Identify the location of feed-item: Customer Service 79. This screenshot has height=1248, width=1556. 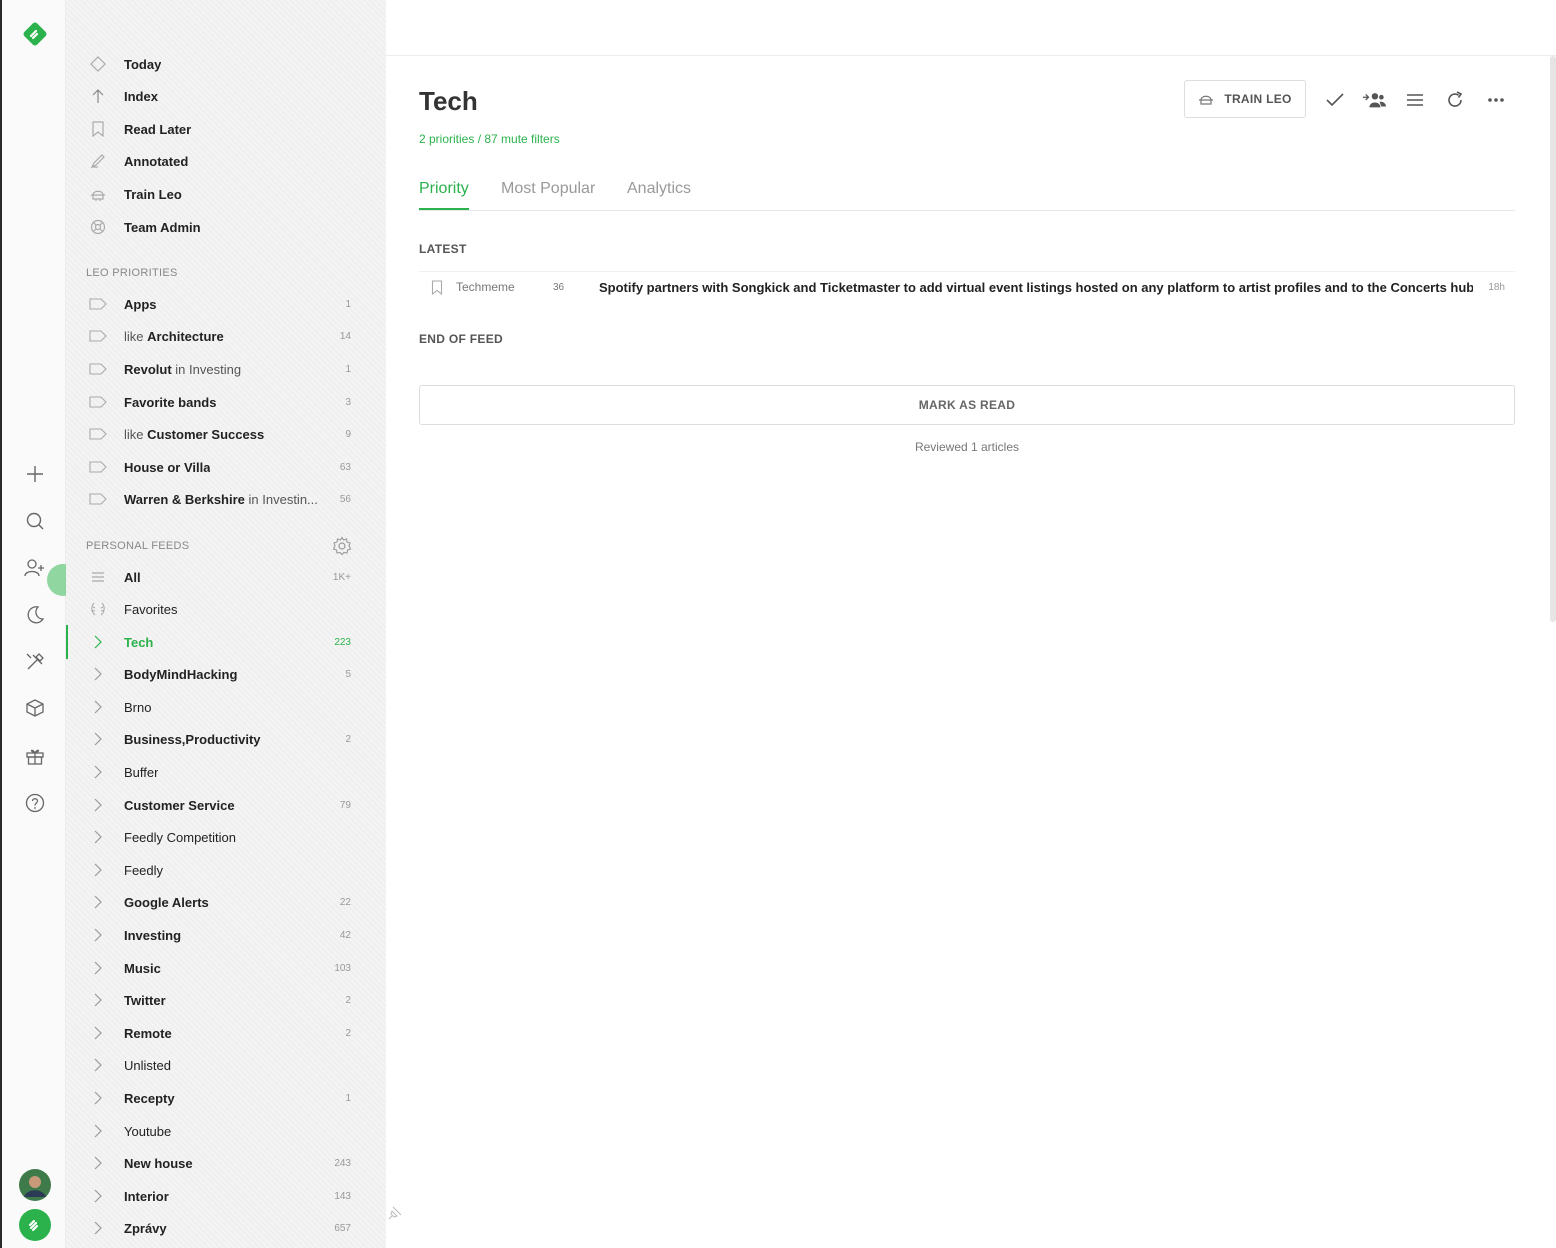
(226, 805).